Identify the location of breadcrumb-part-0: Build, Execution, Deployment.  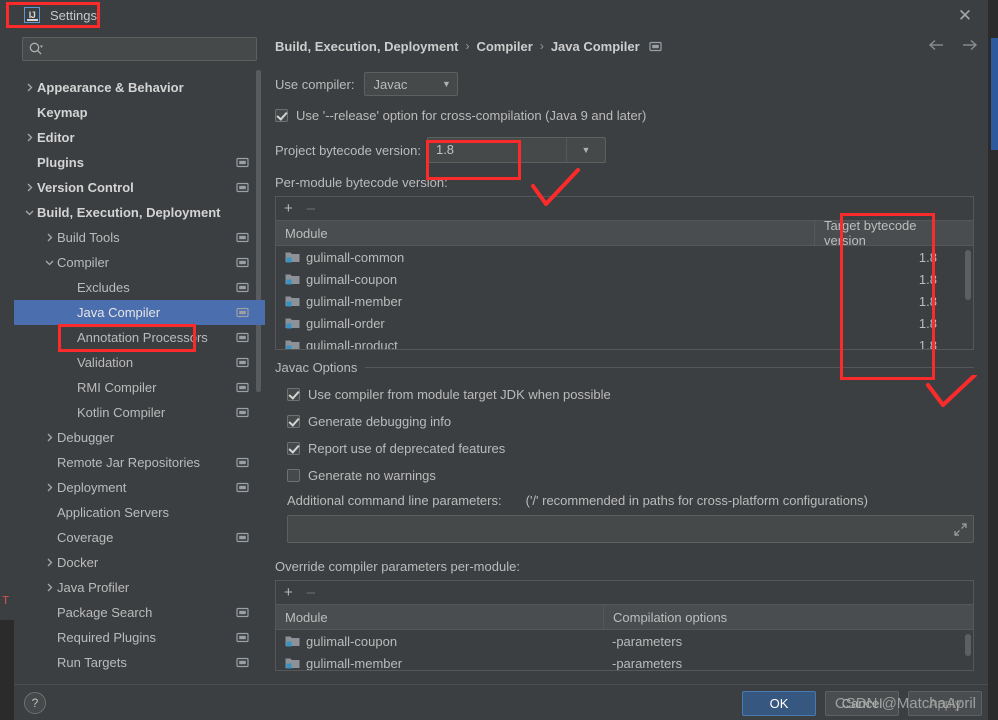
(366, 46).